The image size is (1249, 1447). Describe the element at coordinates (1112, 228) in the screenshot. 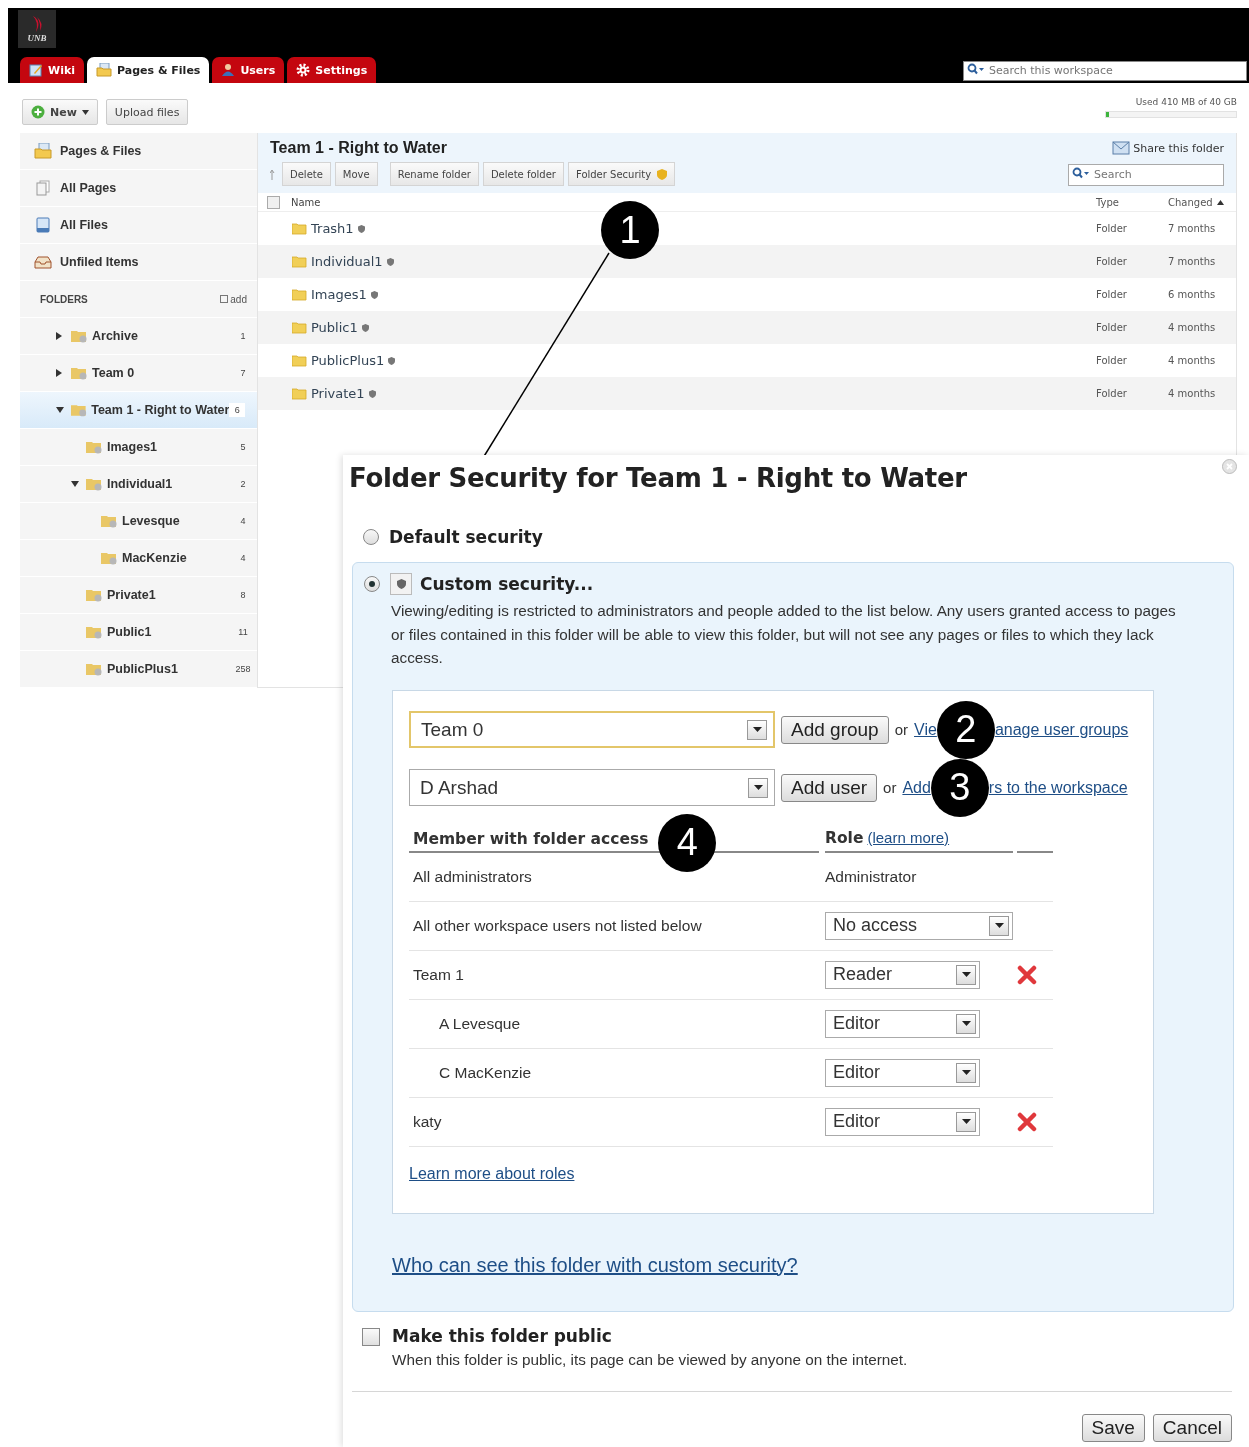

I see `table-cell-text: Folder` at that location.